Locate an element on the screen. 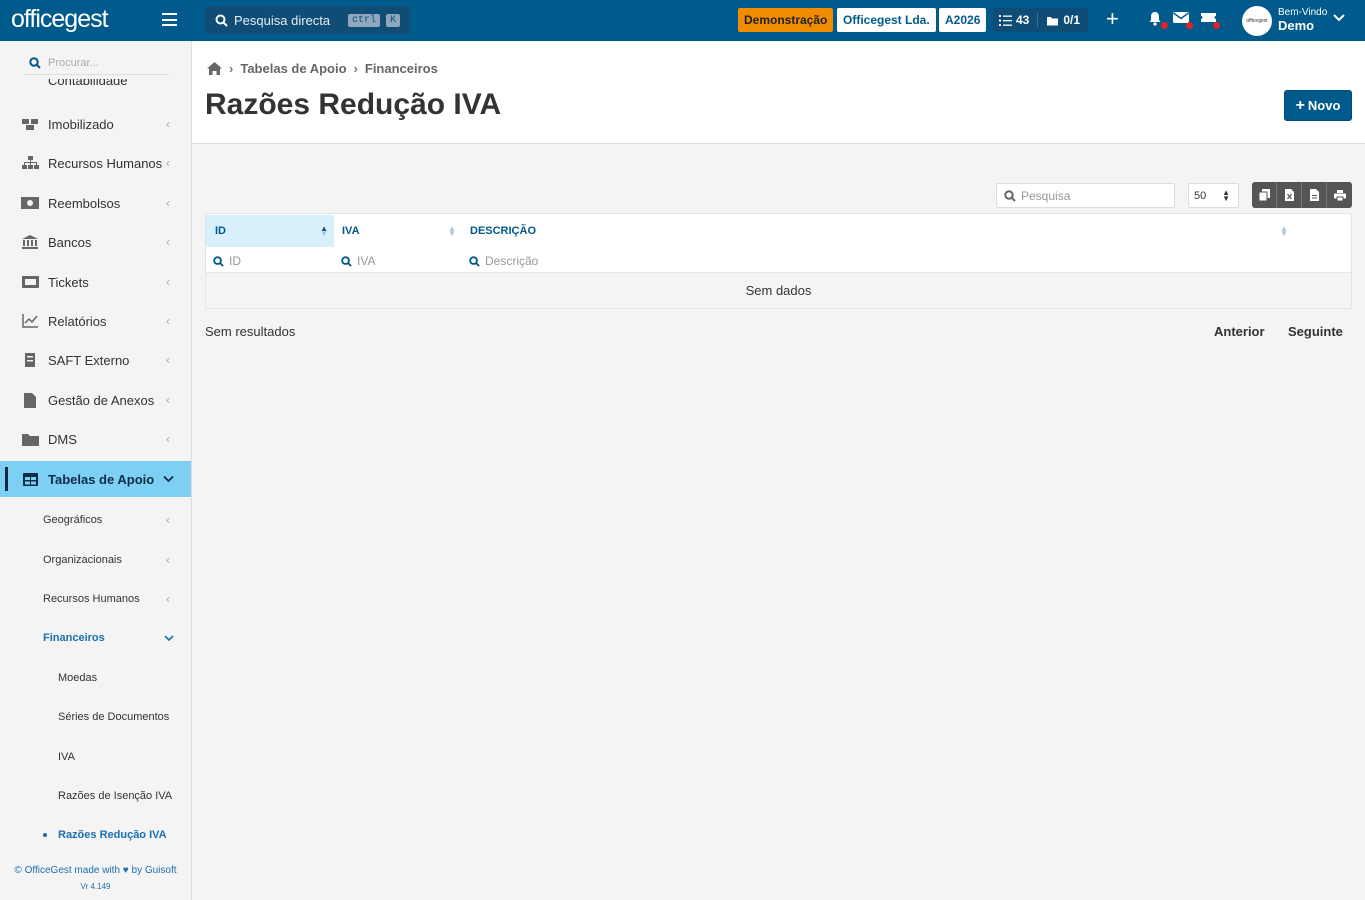 The height and width of the screenshot is (900, 1365). excel-button is located at coordinates (1289, 195).